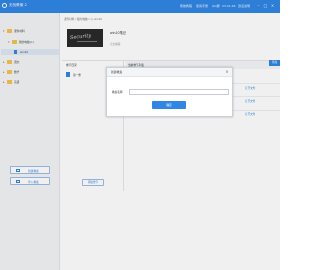 The width and height of the screenshot is (320, 270). Describe the element at coordinates (117, 72) in the screenshot. I see `dialog-title: 新建教案` at that location.